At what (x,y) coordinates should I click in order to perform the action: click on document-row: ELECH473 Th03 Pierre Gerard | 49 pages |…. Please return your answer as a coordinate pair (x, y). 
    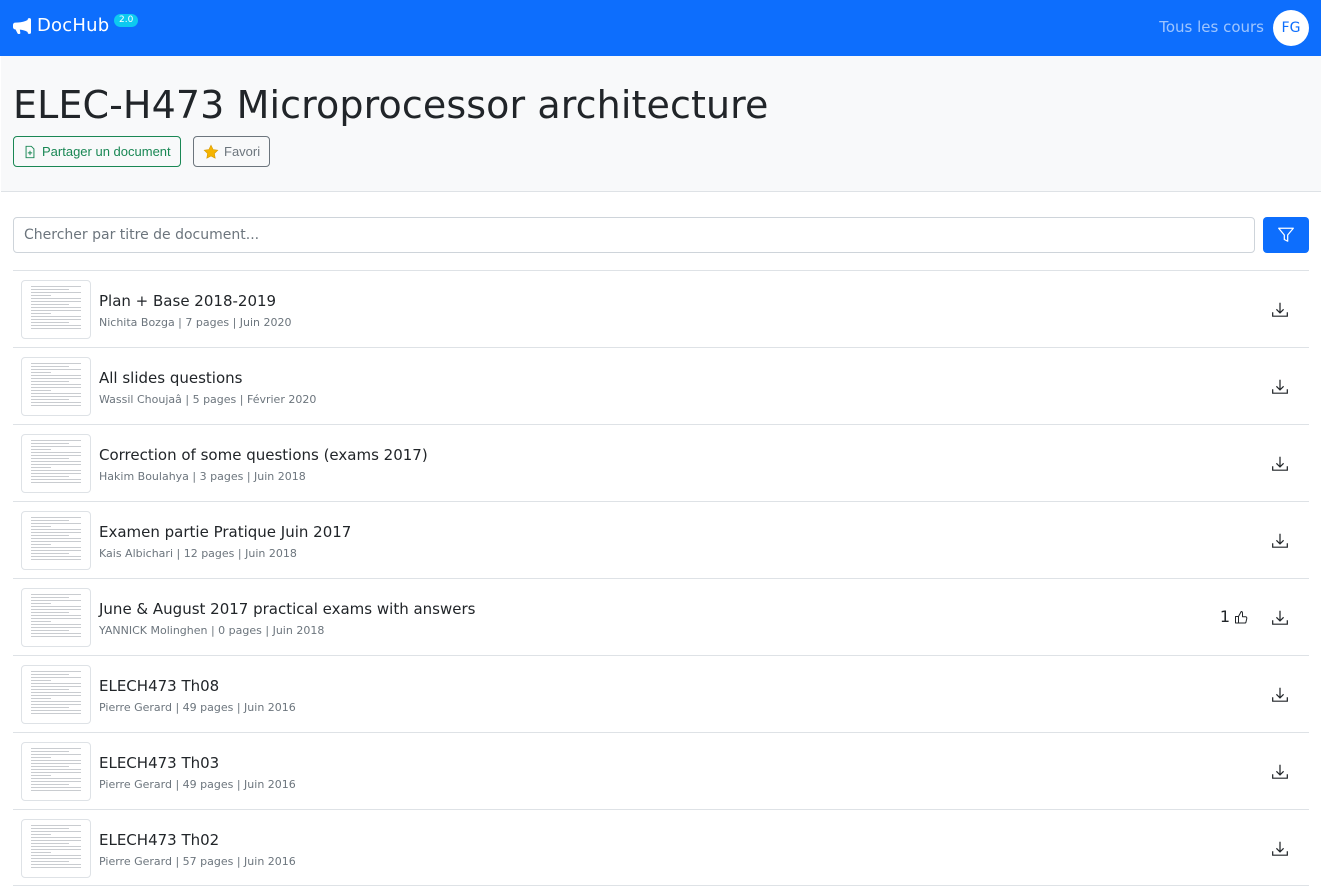
    Looking at the image, I should click on (661, 770).